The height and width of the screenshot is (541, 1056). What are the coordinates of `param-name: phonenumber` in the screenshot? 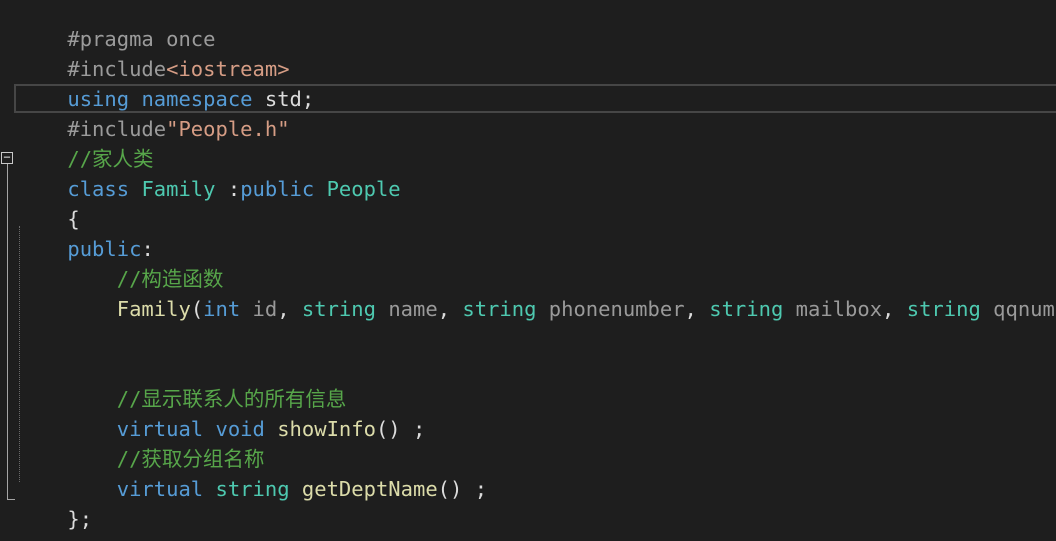 It's located at (616, 309).